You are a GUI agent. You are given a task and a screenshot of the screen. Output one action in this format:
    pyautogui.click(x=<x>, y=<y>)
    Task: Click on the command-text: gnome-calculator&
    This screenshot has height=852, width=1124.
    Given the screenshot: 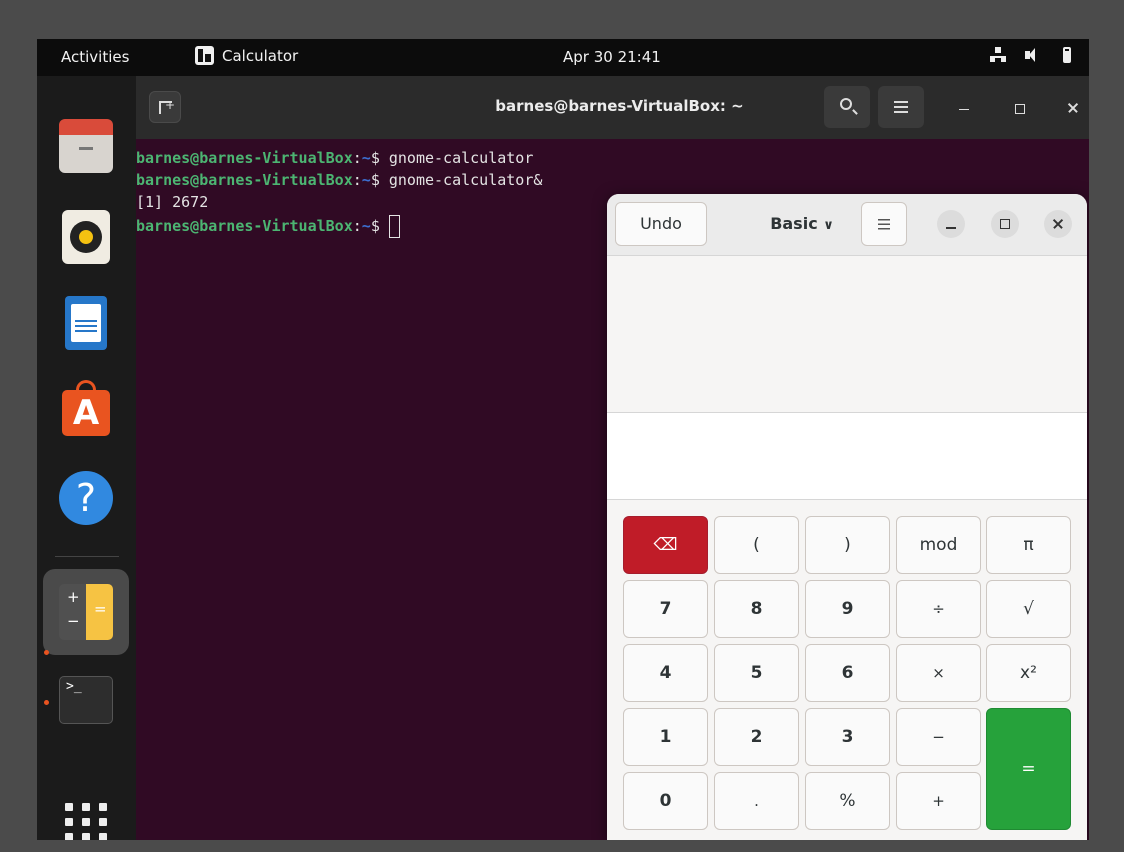 What is the action you would take?
    pyautogui.click(x=465, y=180)
    